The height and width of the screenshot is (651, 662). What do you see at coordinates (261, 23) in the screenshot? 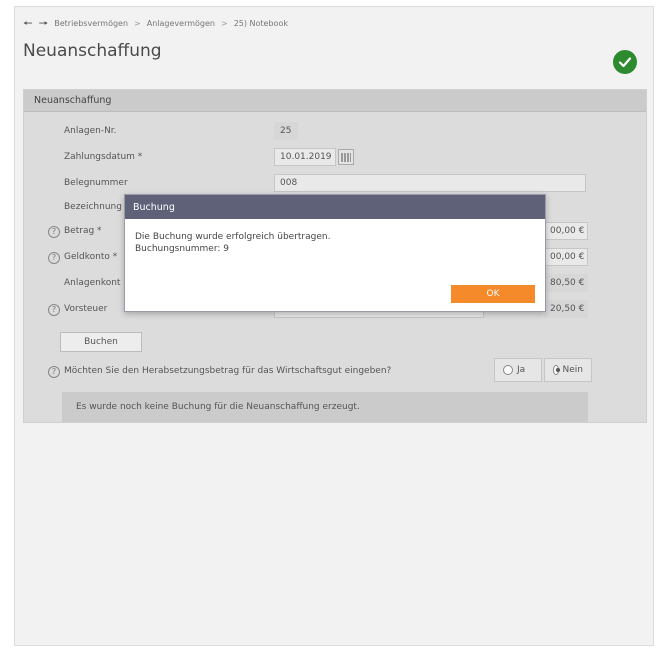
I see `breadcrumb-item-notebook: 25) Notebook` at bounding box center [261, 23].